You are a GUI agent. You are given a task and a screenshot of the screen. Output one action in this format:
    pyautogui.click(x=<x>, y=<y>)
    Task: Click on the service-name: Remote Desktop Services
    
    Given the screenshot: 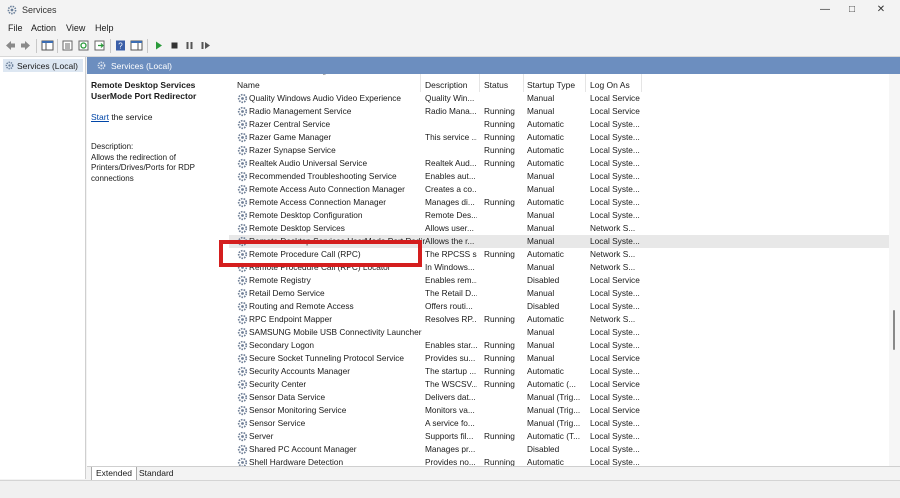 What is the action you would take?
    pyautogui.click(x=297, y=228)
    